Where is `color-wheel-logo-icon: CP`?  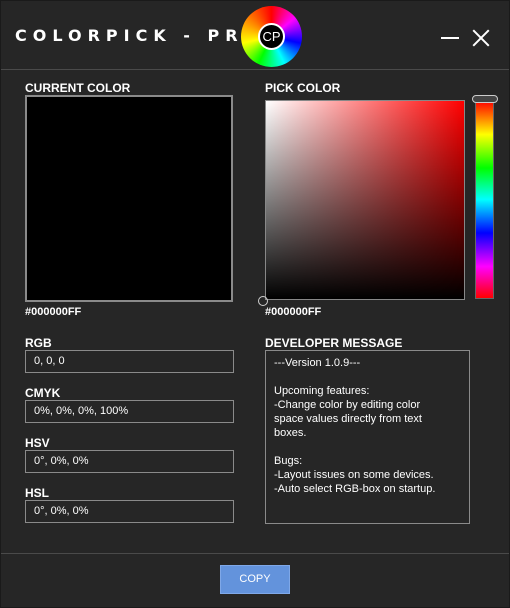 color-wheel-logo-icon: CP is located at coordinates (271, 36).